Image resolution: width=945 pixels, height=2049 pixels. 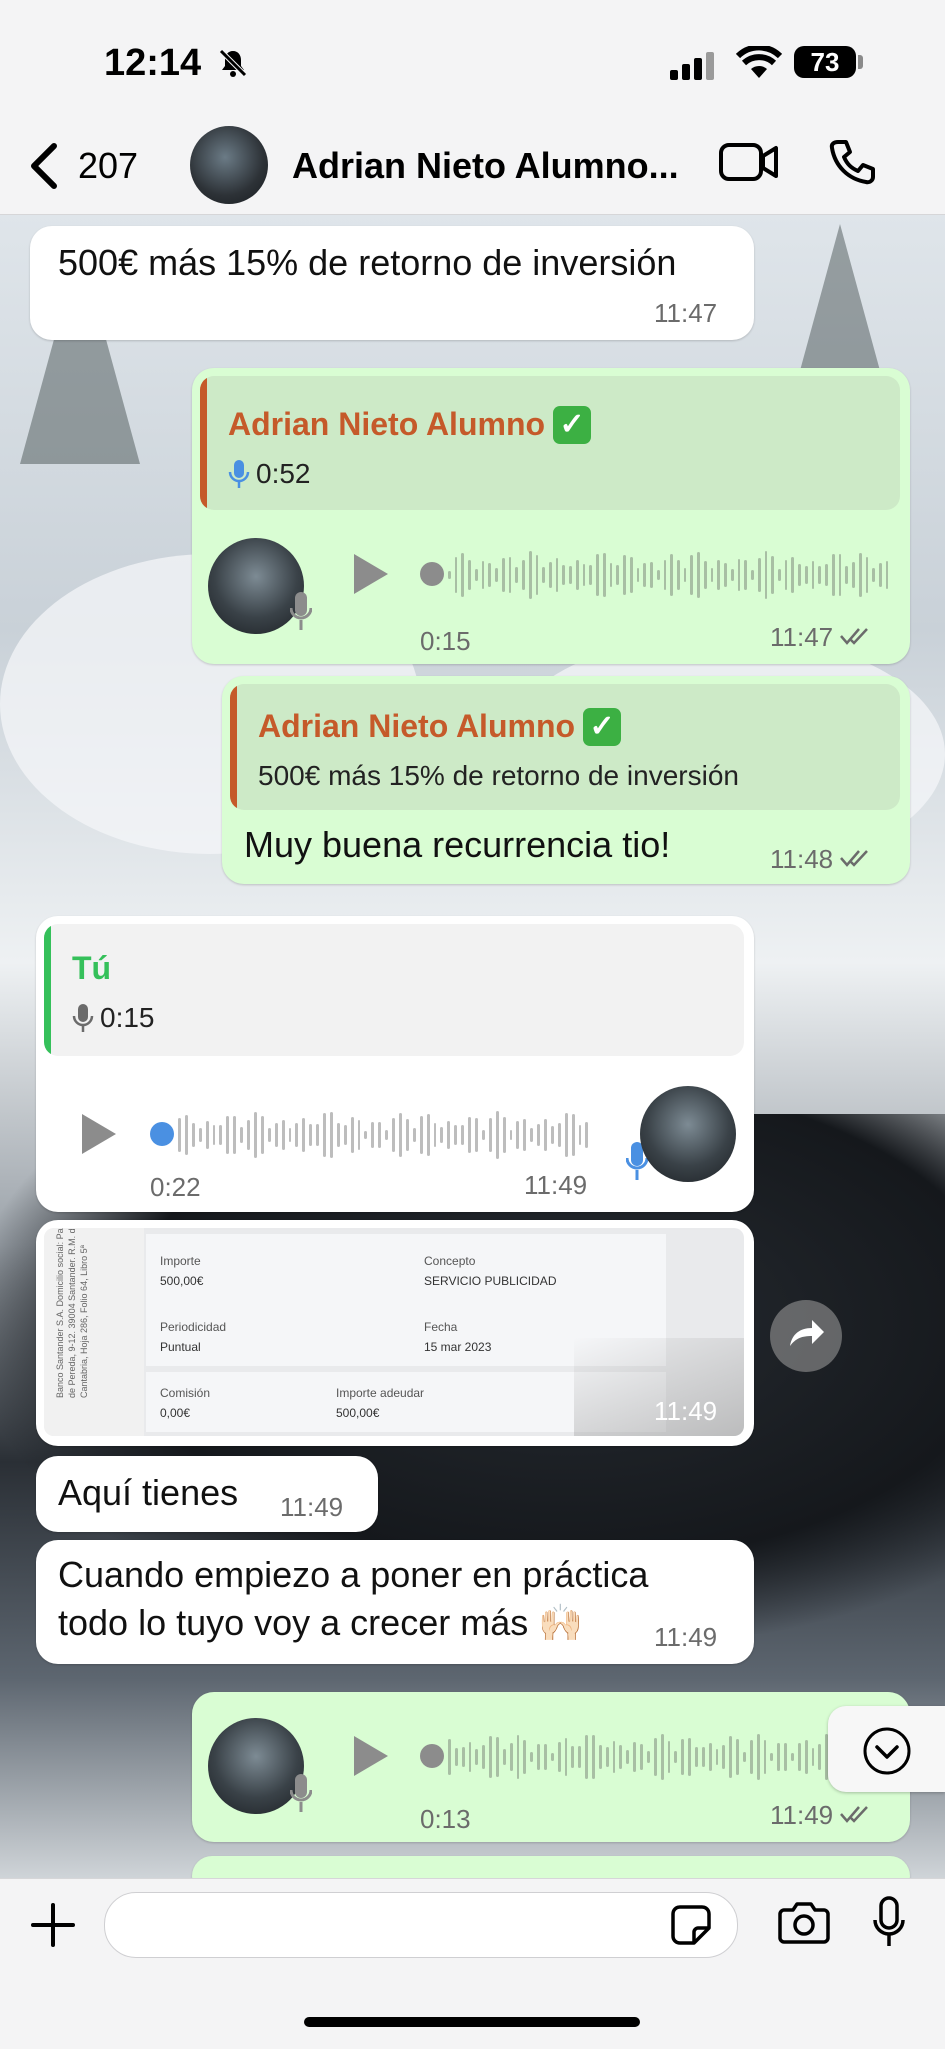 I want to click on message-time: 11:49, so click(x=686, y=1637).